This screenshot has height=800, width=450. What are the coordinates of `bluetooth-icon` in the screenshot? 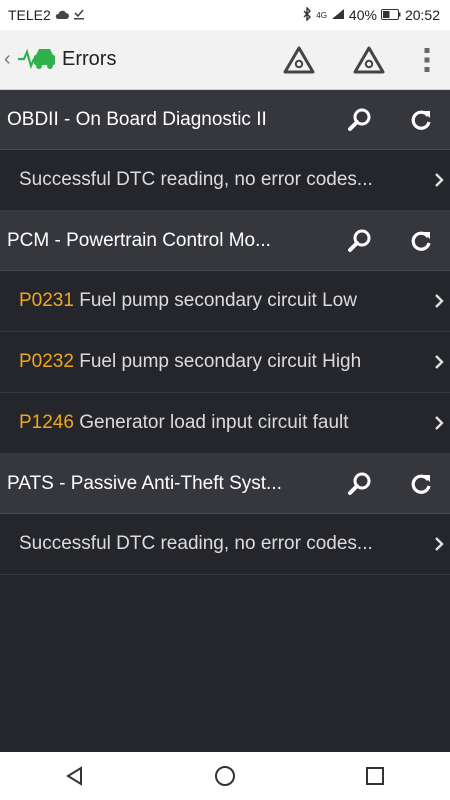 It's located at (307, 14).